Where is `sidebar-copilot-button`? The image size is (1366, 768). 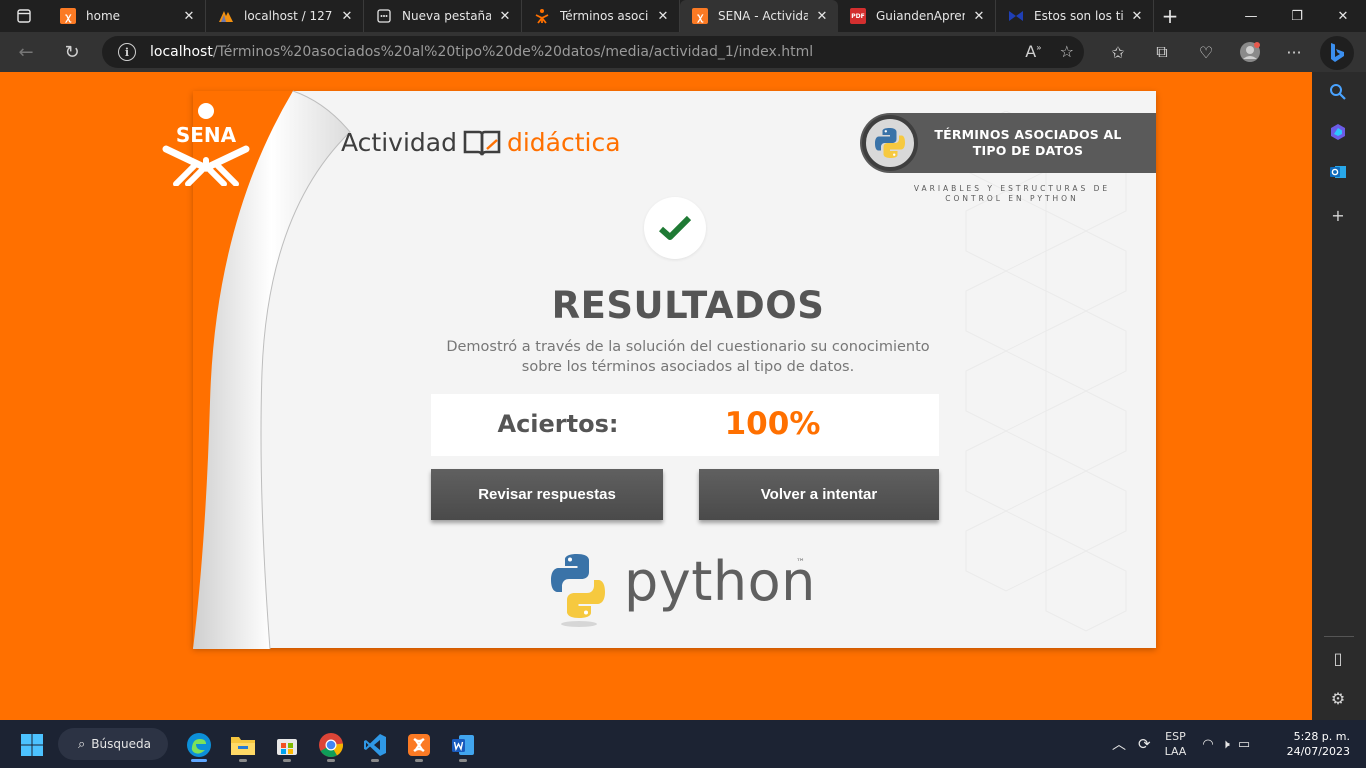
sidebar-copilot-button is located at coordinates (1338, 132).